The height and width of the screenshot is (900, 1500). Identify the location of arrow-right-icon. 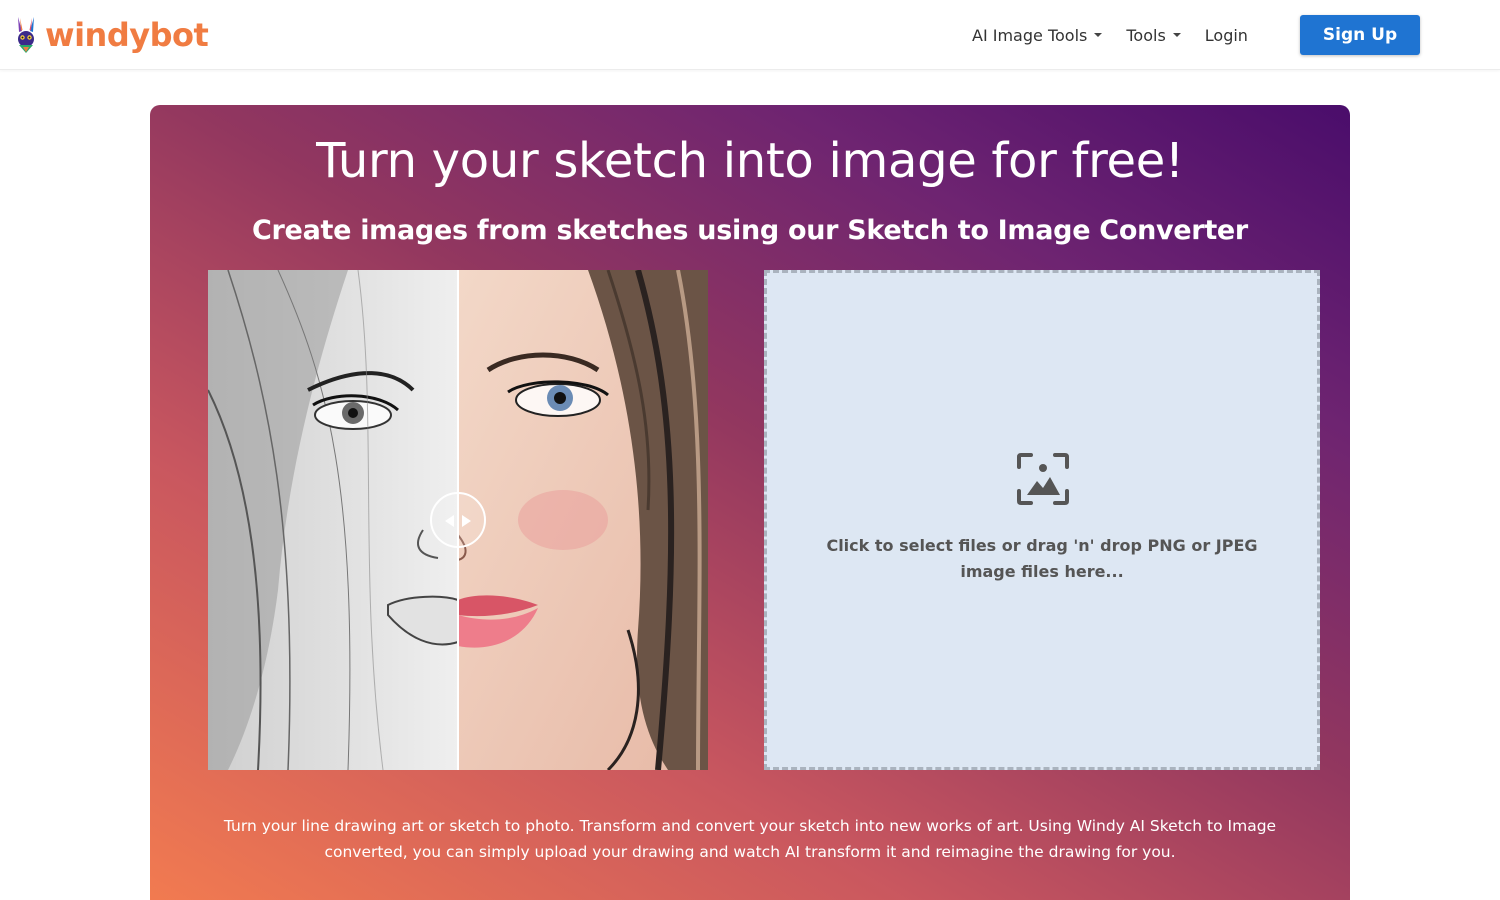
(466, 521).